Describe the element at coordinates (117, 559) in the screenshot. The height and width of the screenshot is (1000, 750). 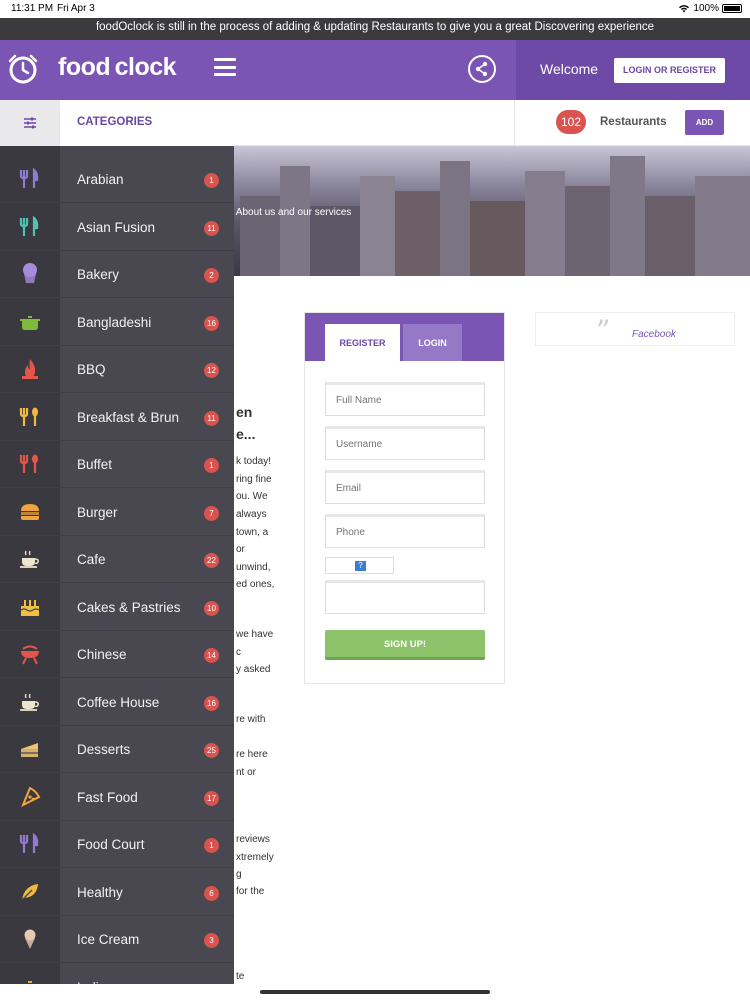
I see `sidebar-item: Cafe 22` at that location.